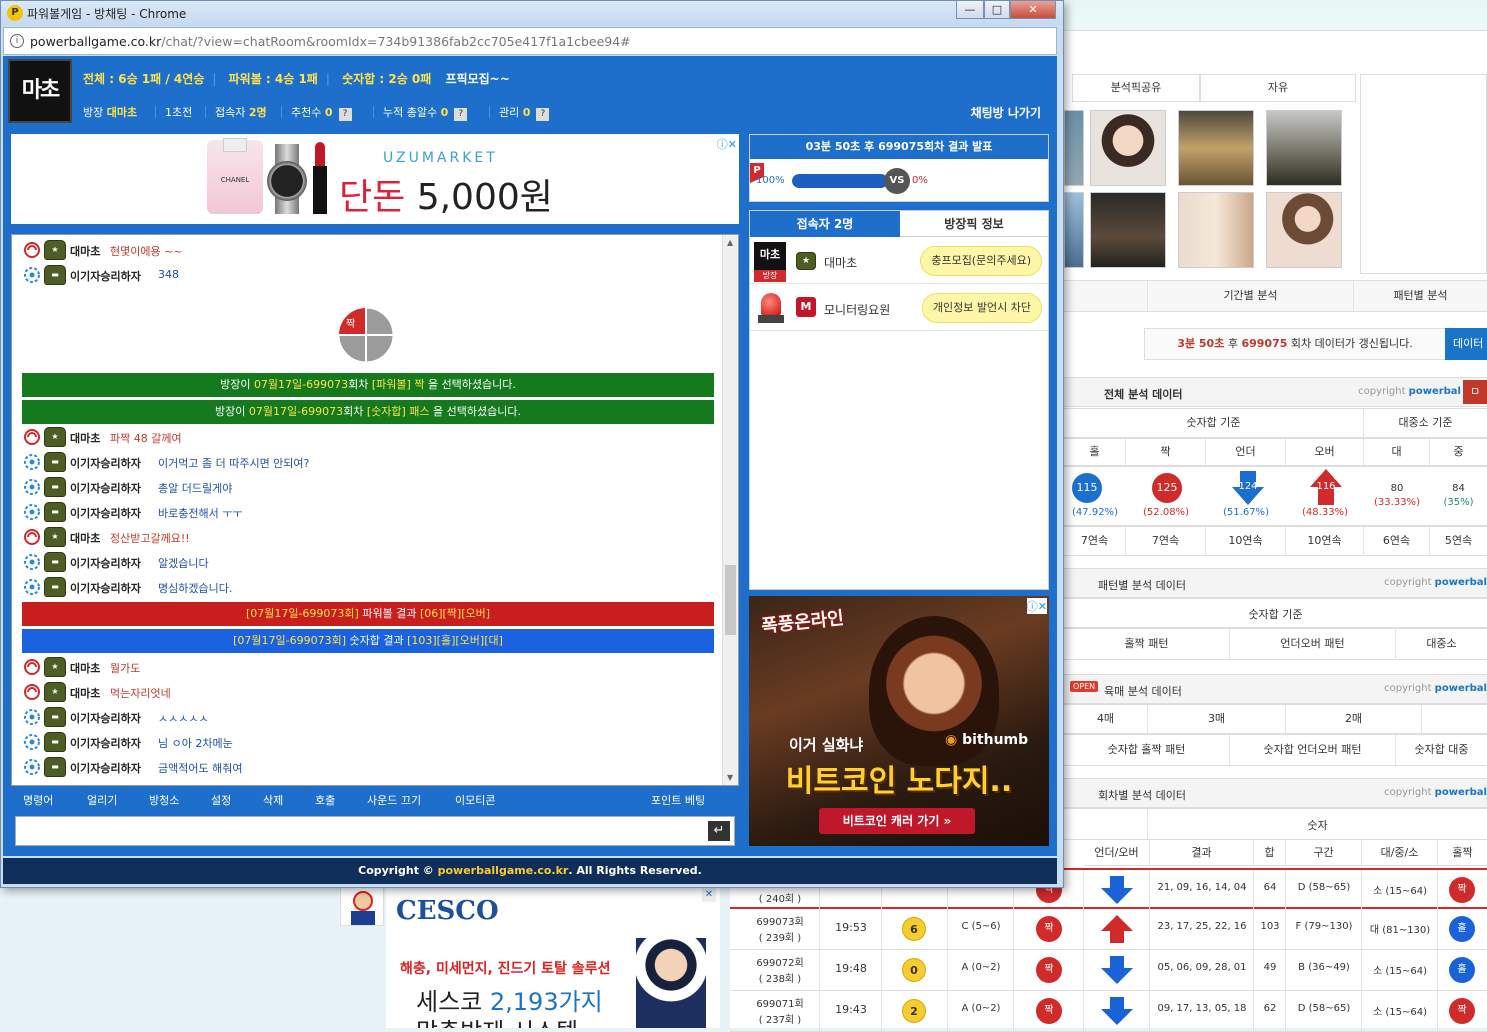 Image resolution: width=1487 pixels, height=1032 pixels. What do you see at coordinates (394, 800) in the screenshot?
I see `menu-sound-off: 사운드 끄기` at bounding box center [394, 800].